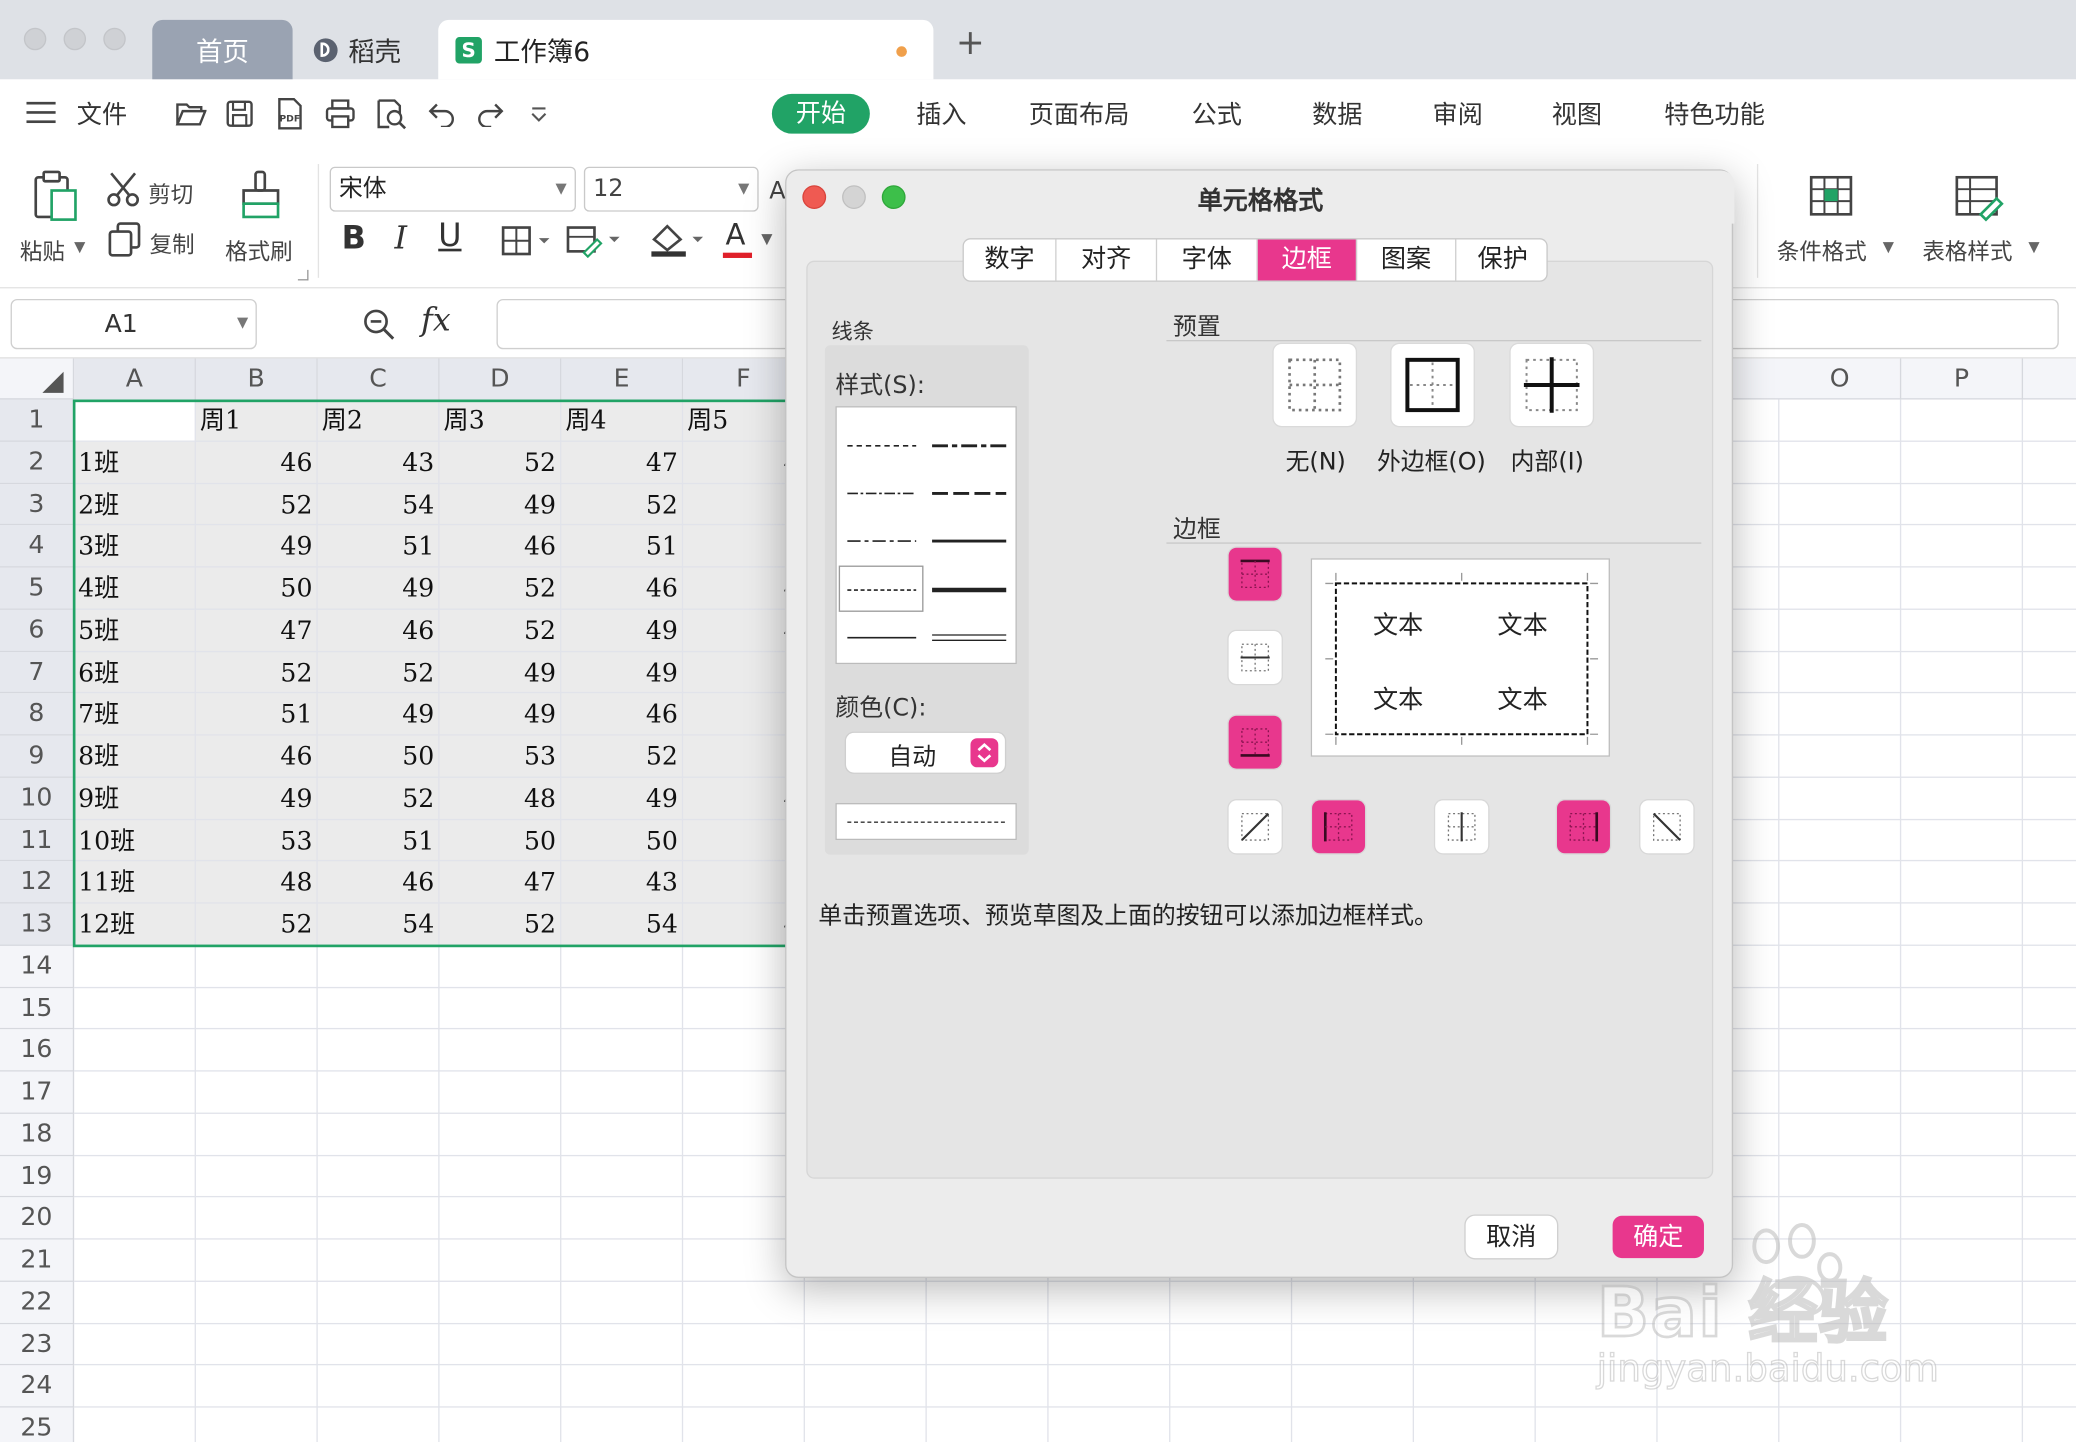  Describe the element at coordinates (449, 235) in the screenshot. I see `underline-button: U` at that location.